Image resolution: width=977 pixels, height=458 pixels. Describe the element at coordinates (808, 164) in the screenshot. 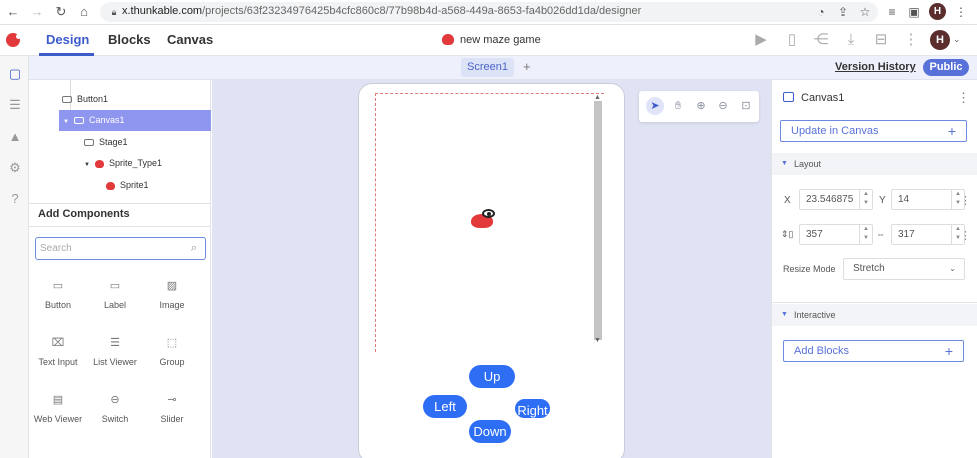

I see `section-label: Layout` at that location.